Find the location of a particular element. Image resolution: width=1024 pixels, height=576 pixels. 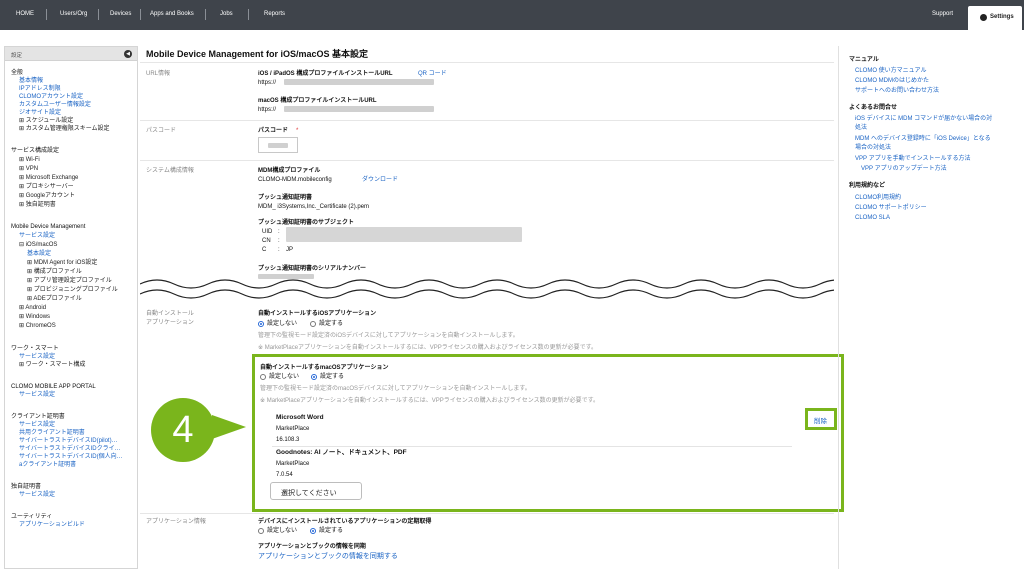

terms-title: 利用規約など is located at coordinates (867, 186).